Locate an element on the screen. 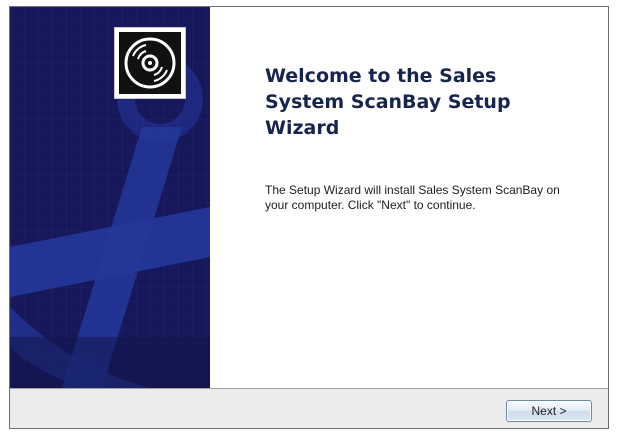  wizard-footer: Next > is located at coordinates (309, 408).